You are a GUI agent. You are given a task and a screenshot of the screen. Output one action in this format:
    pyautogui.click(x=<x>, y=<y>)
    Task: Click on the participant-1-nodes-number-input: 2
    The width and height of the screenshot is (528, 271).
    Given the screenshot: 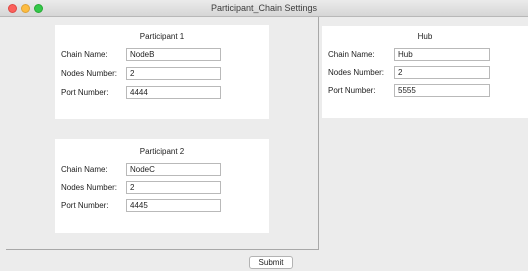 What is the action you would take?
    pyautogui.click(x=173, y=73)
    